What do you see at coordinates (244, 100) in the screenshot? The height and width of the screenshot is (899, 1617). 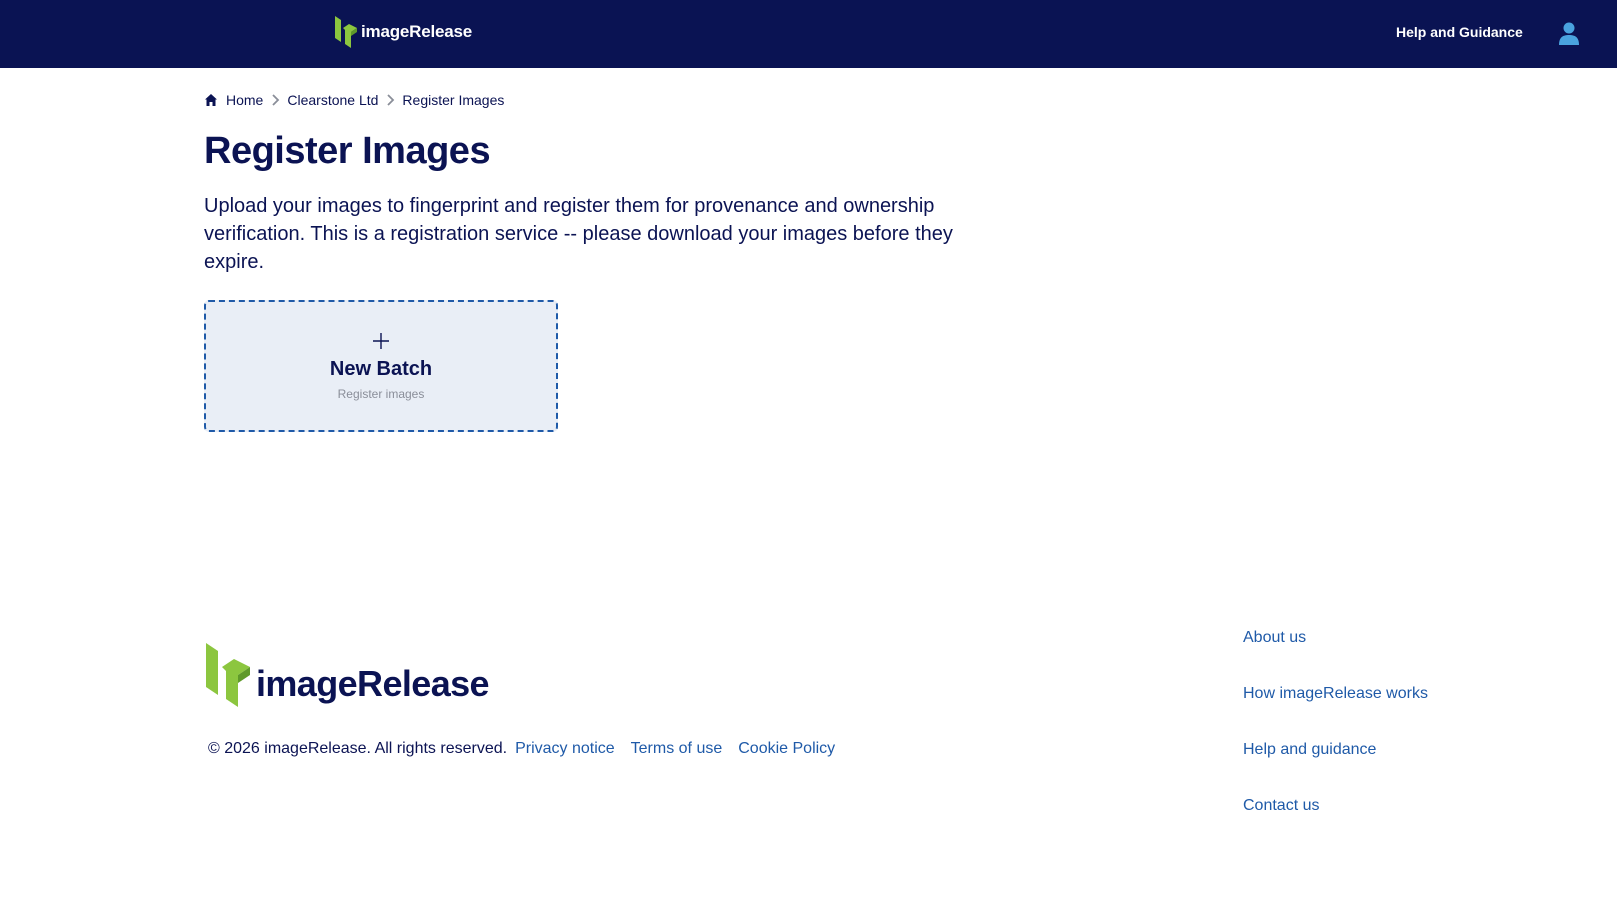 I see `breadcrumb-home: Home` at bounding box center [244, 100].